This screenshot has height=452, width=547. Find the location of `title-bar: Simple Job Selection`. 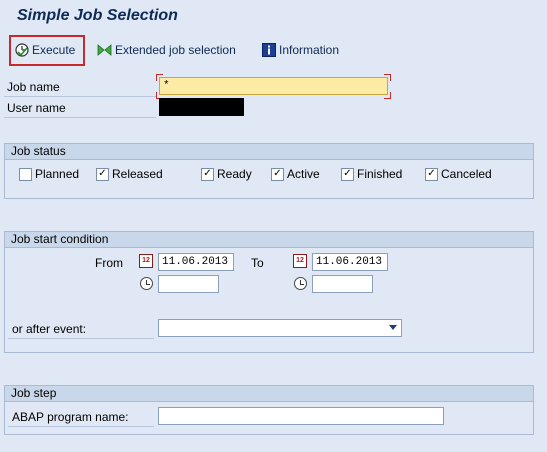

title-bar: Simple Job Selection is located at coordinates (273, 17).